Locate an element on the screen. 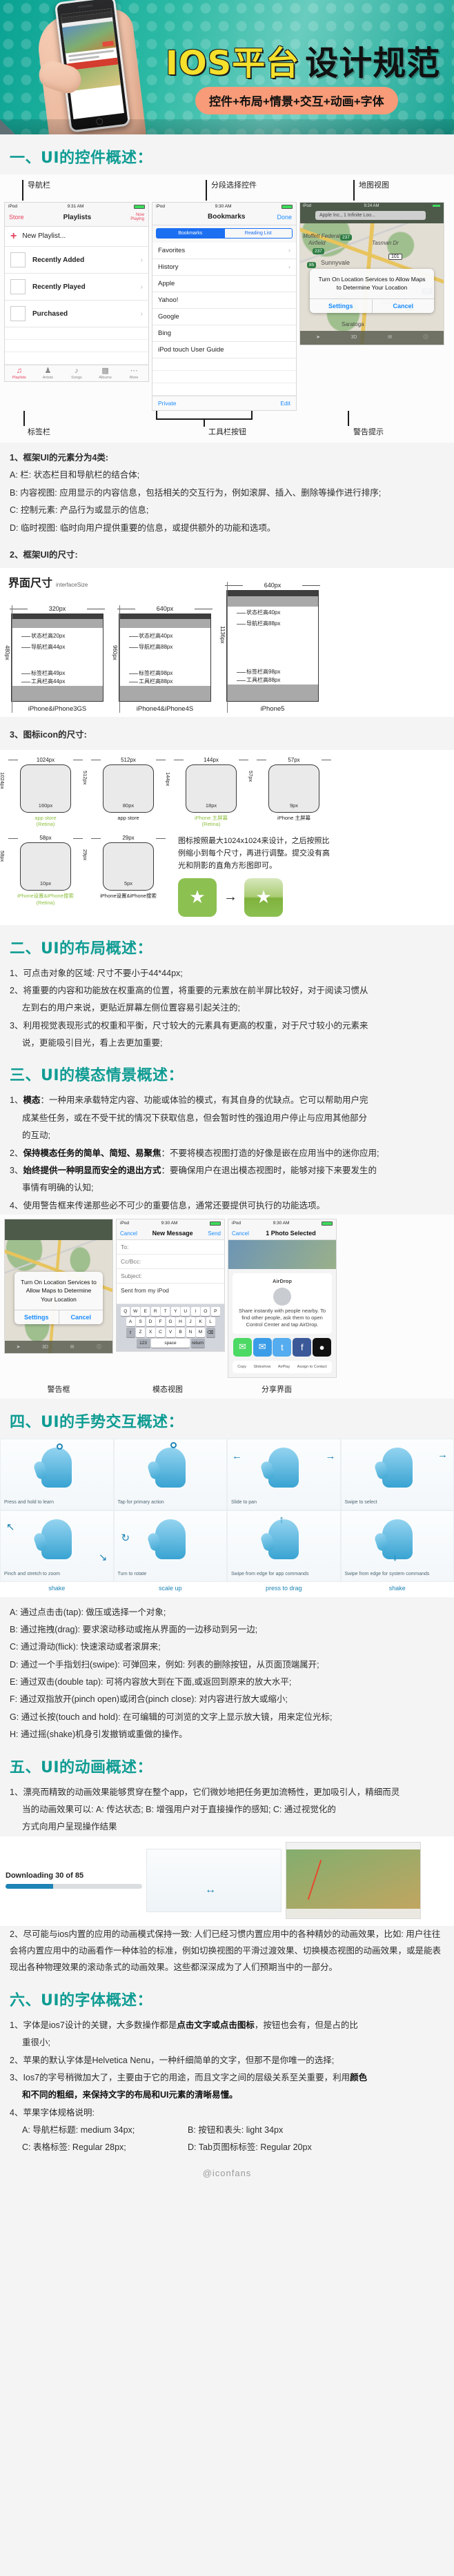  item-bold: 始终提供一种明显而安全的退出方式 is located at coordinates (92, 1170).